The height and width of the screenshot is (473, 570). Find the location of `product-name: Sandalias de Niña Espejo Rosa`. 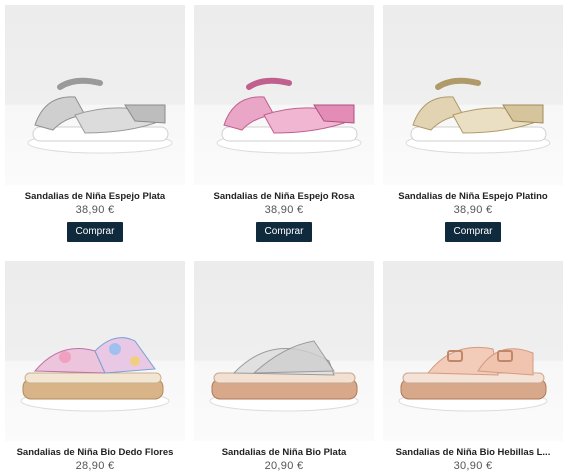

product-name: Sandalias de Niña Espejo Rosa is located at coordinates (284, 196).